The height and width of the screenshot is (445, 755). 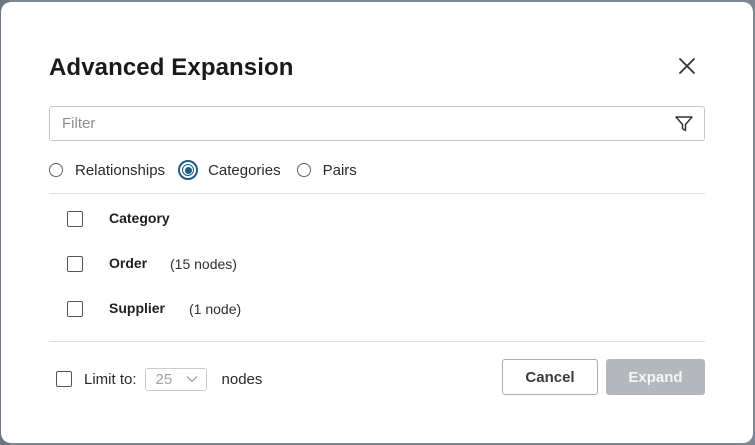 I want to click on radio-label-categories: Categories, so click(x=244, y=170).